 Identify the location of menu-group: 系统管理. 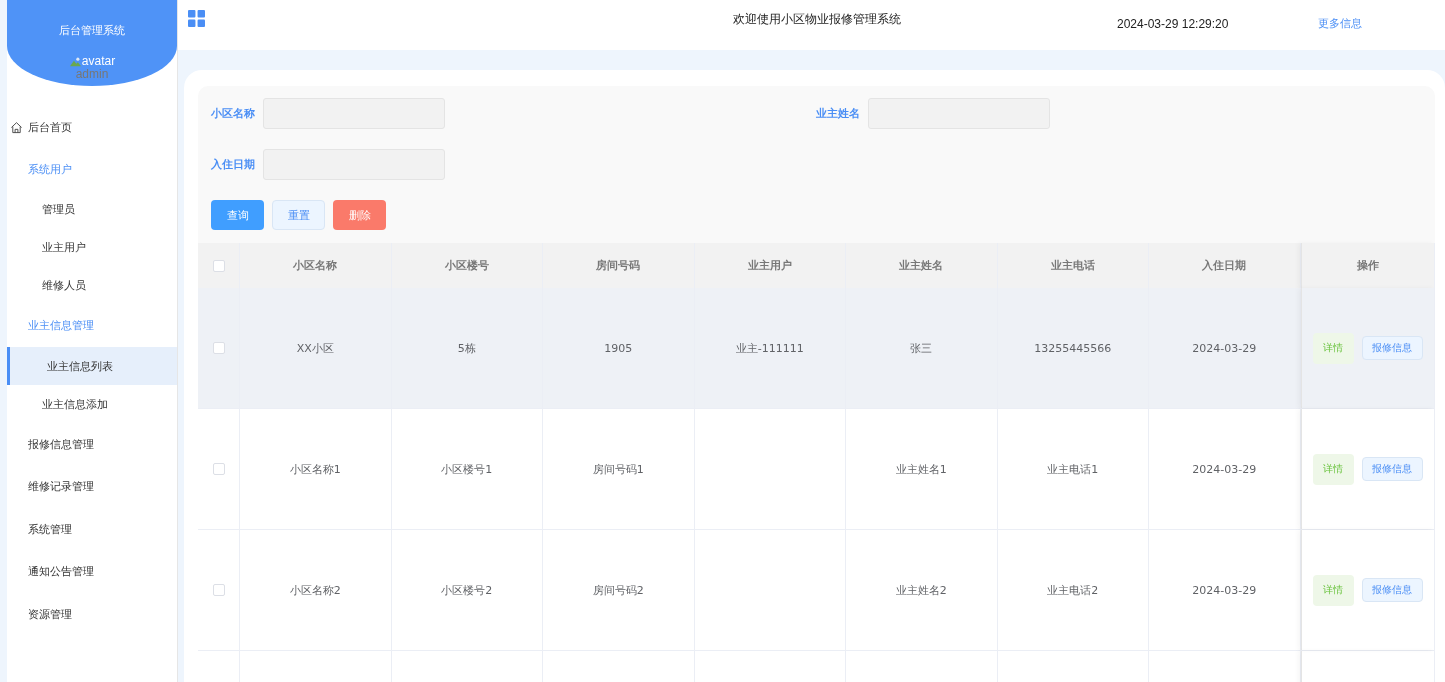
(92, 529).